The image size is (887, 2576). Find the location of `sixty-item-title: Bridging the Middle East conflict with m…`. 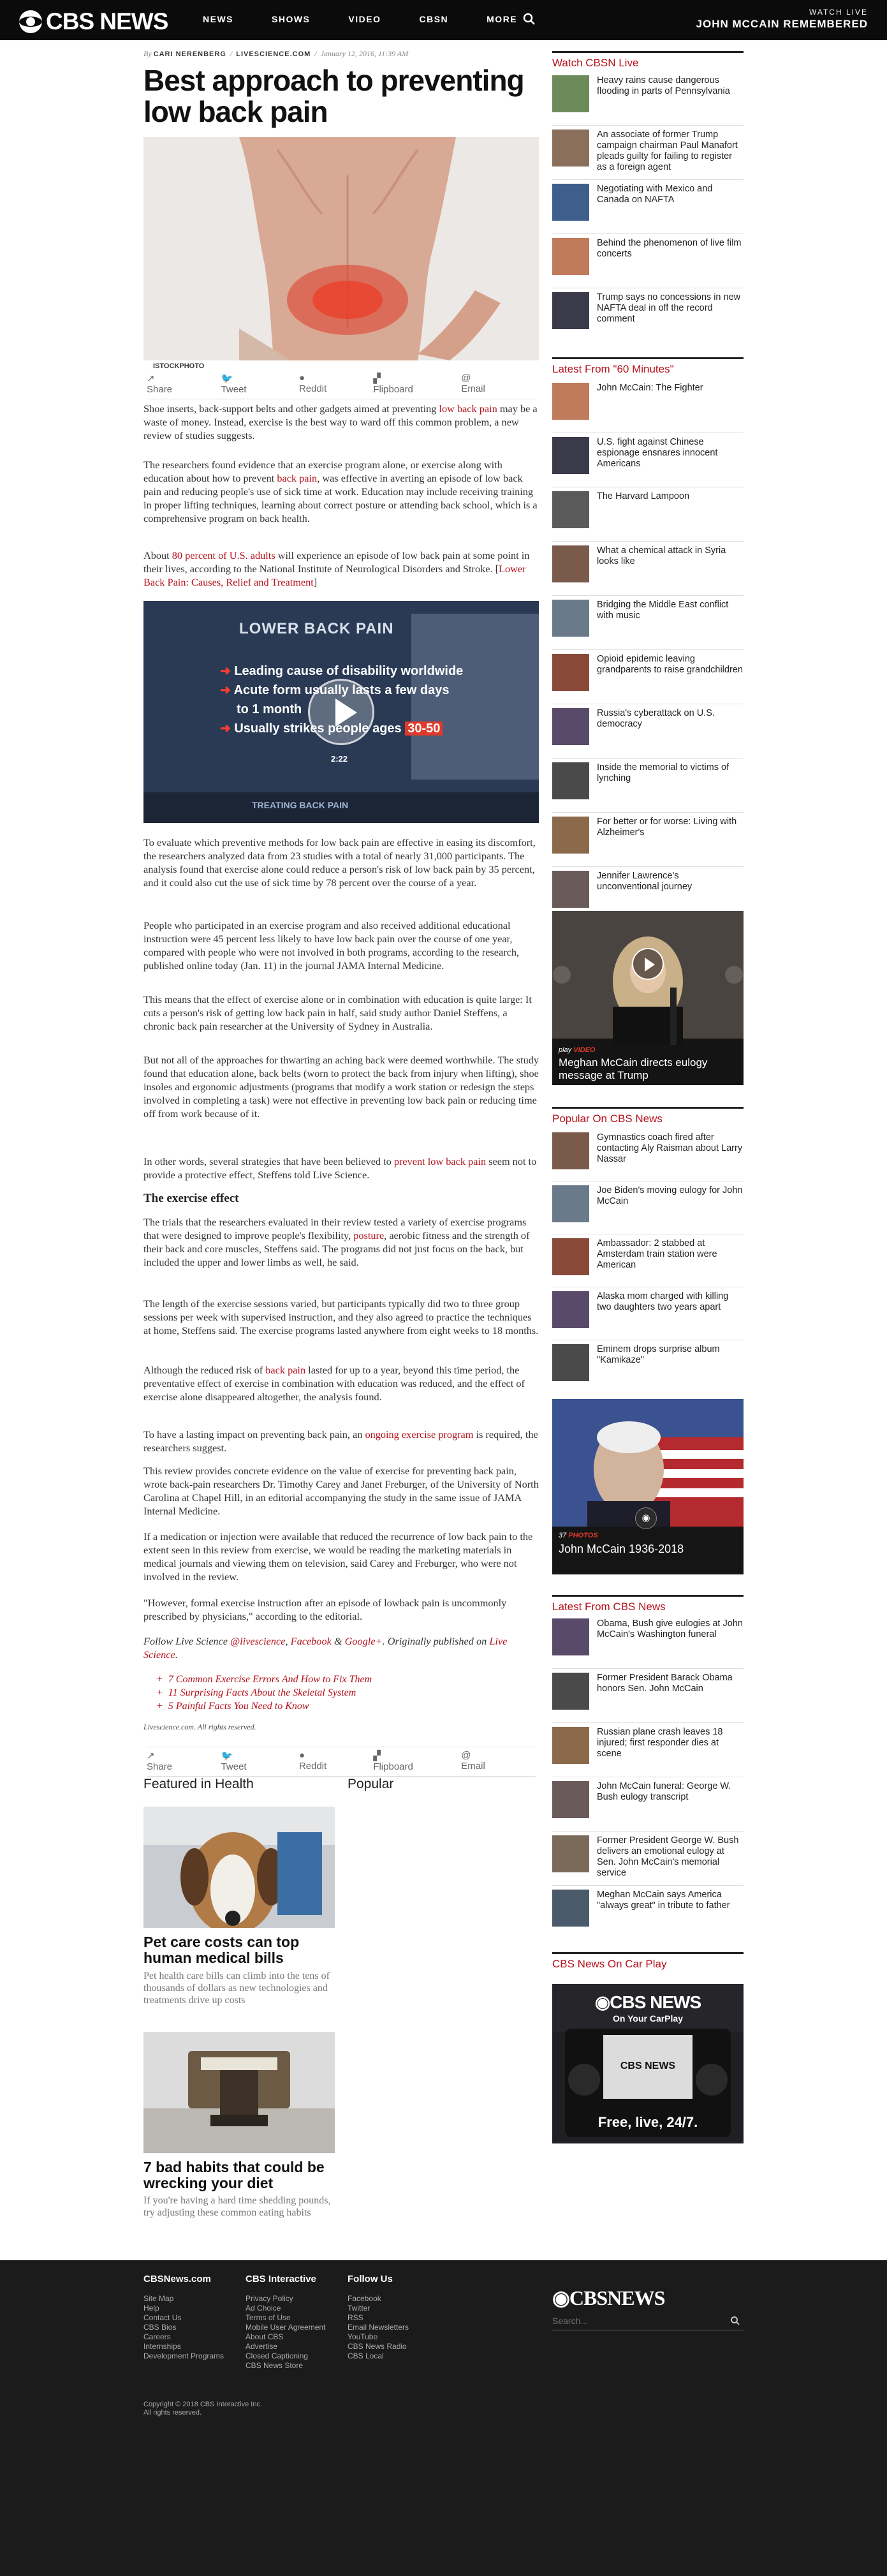

sixty-item-title: Bridging the Middle East conflict with m… is located at coordinates (670, 618).